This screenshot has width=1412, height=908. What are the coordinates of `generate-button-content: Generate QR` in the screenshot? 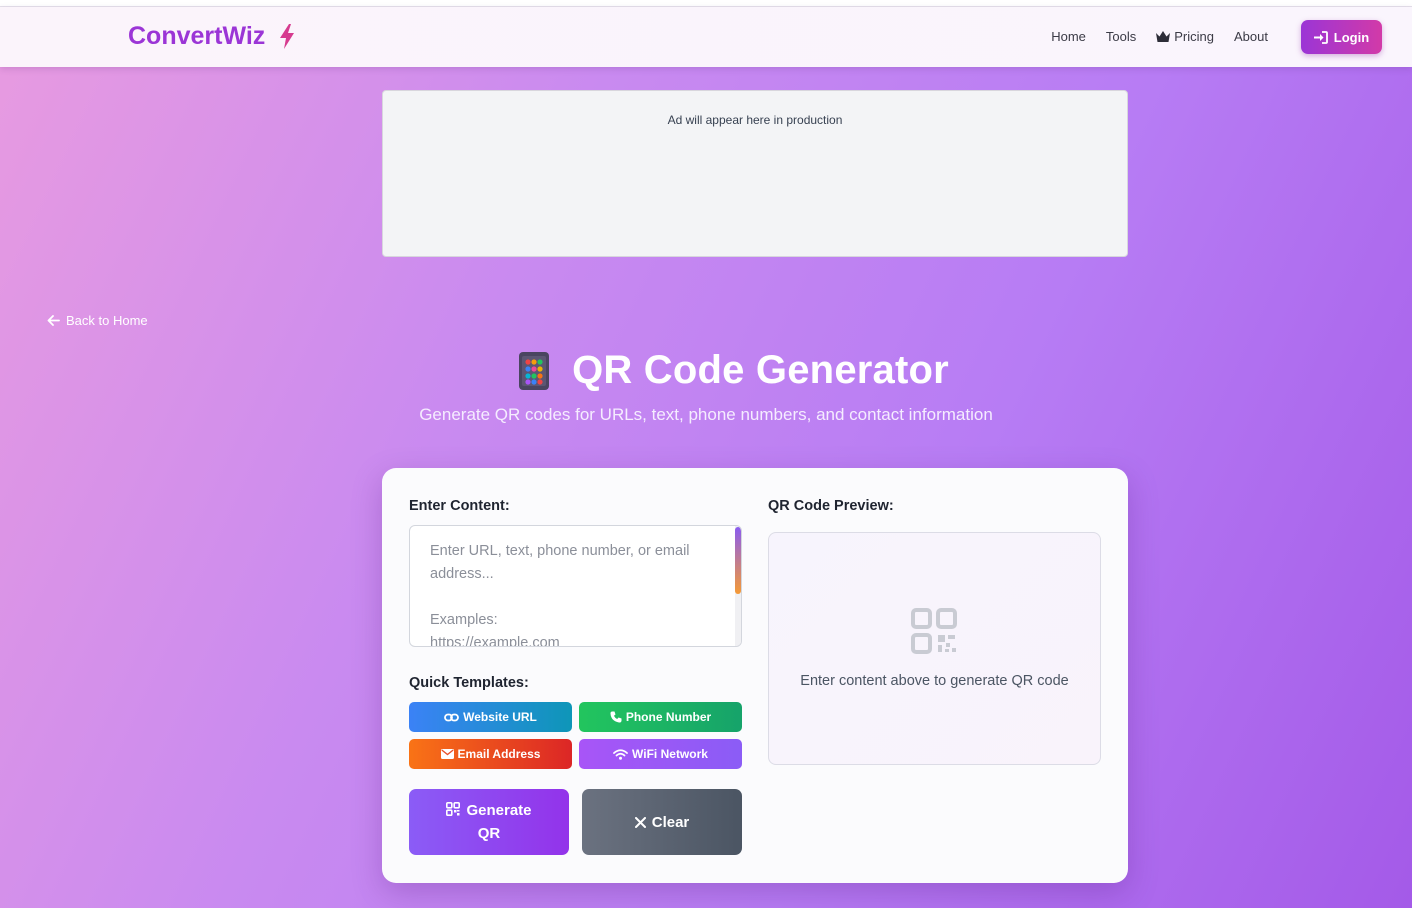 It's located at (489, 822).